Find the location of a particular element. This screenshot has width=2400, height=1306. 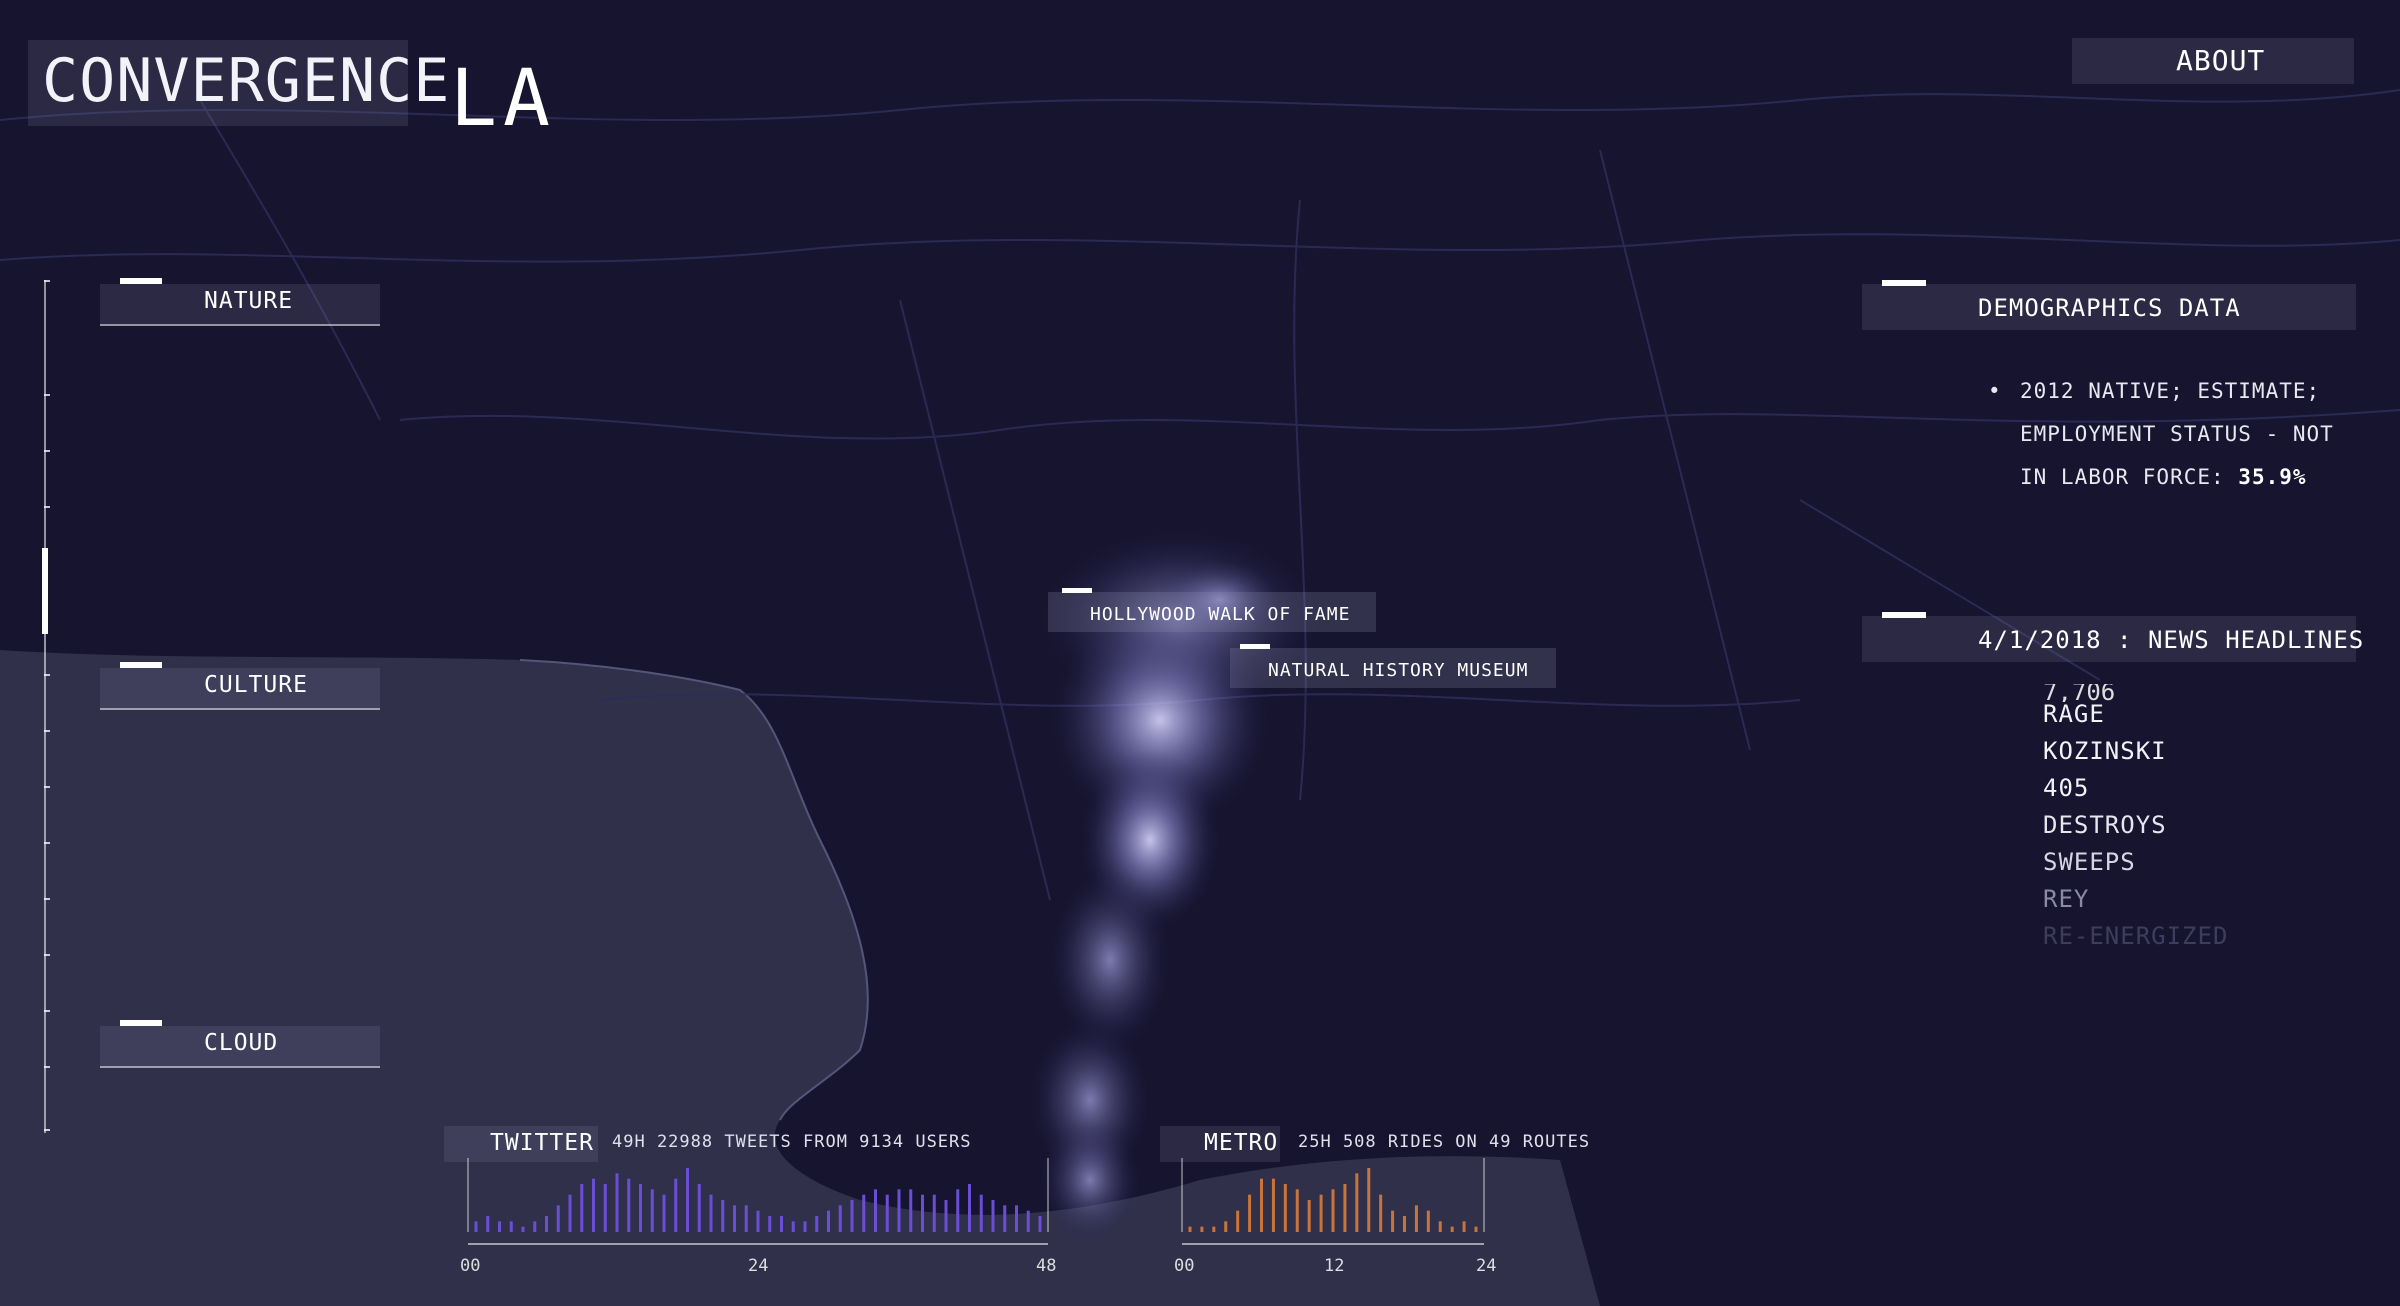

twitter-axis-mid: 24 is located at coordinates (758, 1266).